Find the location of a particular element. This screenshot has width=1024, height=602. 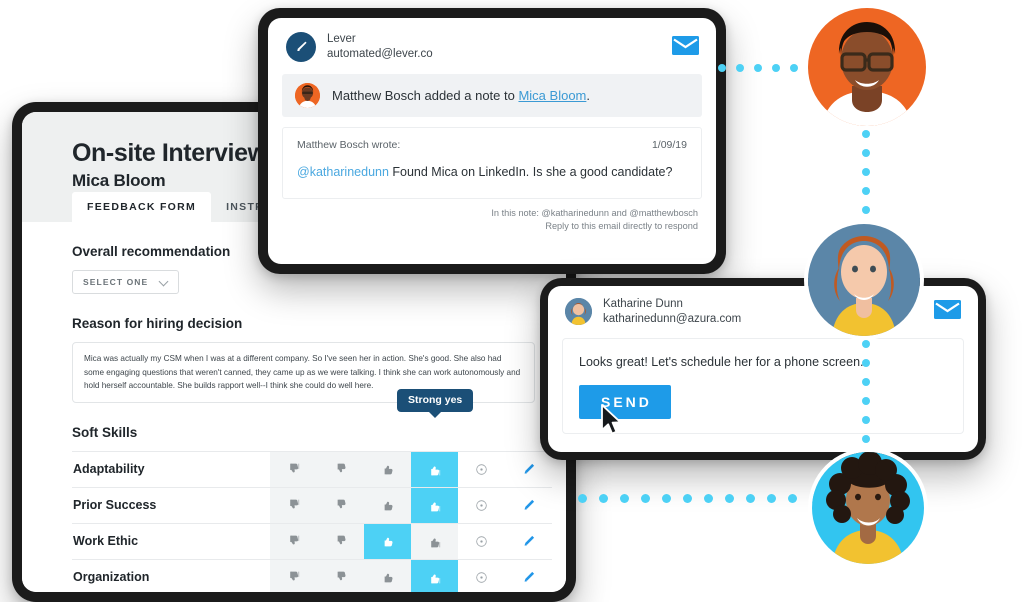

reply-sender-info: Katharine Dunn katharinedunn@azura.com is located at coordinates (672, 312).